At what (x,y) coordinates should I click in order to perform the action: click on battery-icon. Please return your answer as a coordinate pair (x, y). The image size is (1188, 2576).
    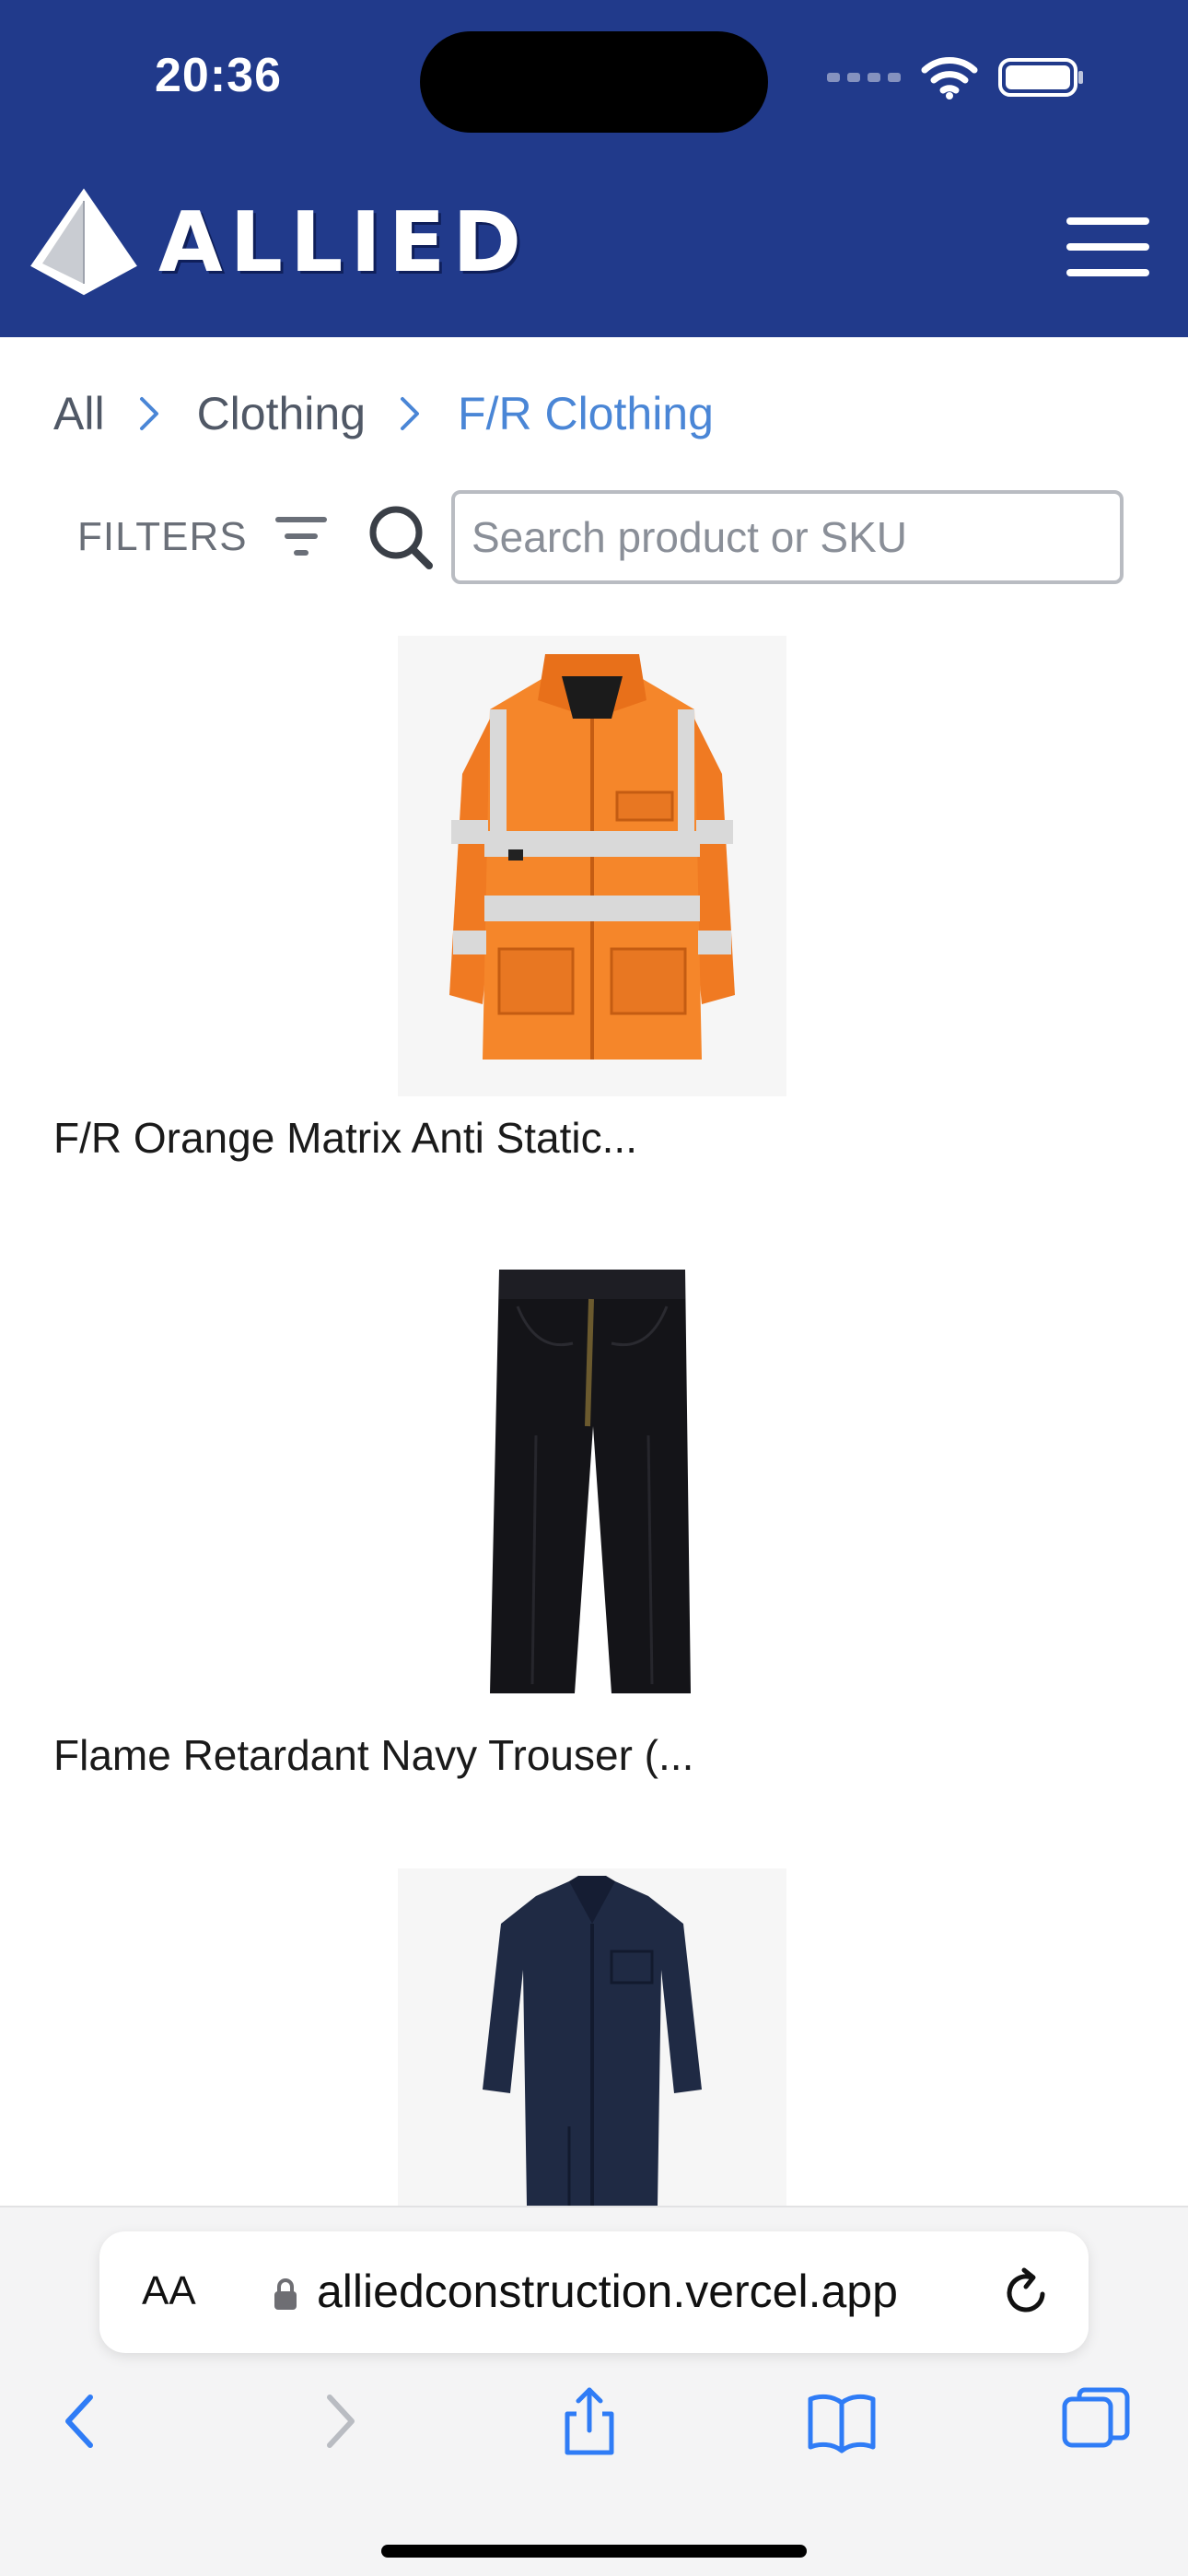
    Looking at the image, I should click on (1040, 77).